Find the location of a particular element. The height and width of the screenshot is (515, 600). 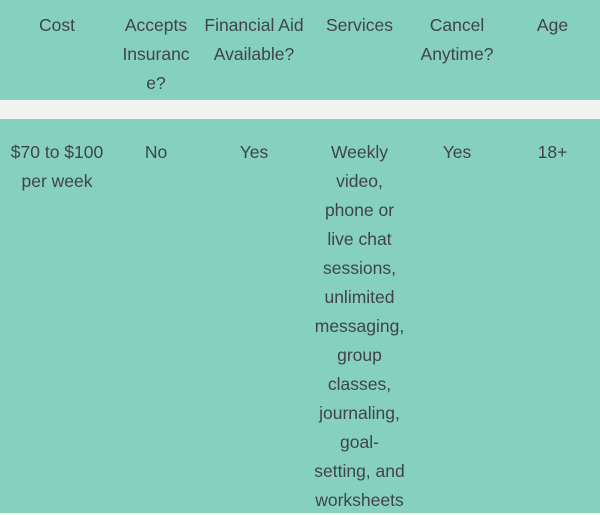

cell-financial-aid: Yes is located at coordinates (254, 152).